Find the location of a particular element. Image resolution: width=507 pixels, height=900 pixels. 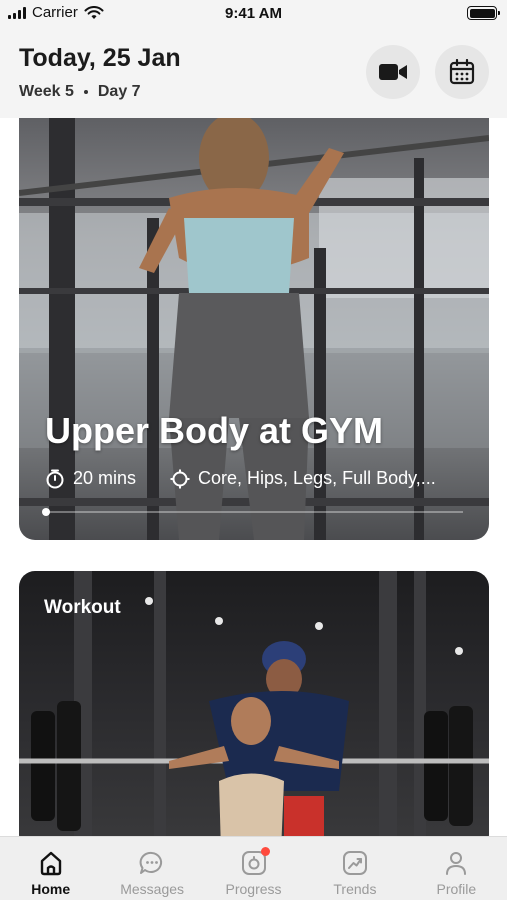

separator-dot is located at coordinates (85, 92).